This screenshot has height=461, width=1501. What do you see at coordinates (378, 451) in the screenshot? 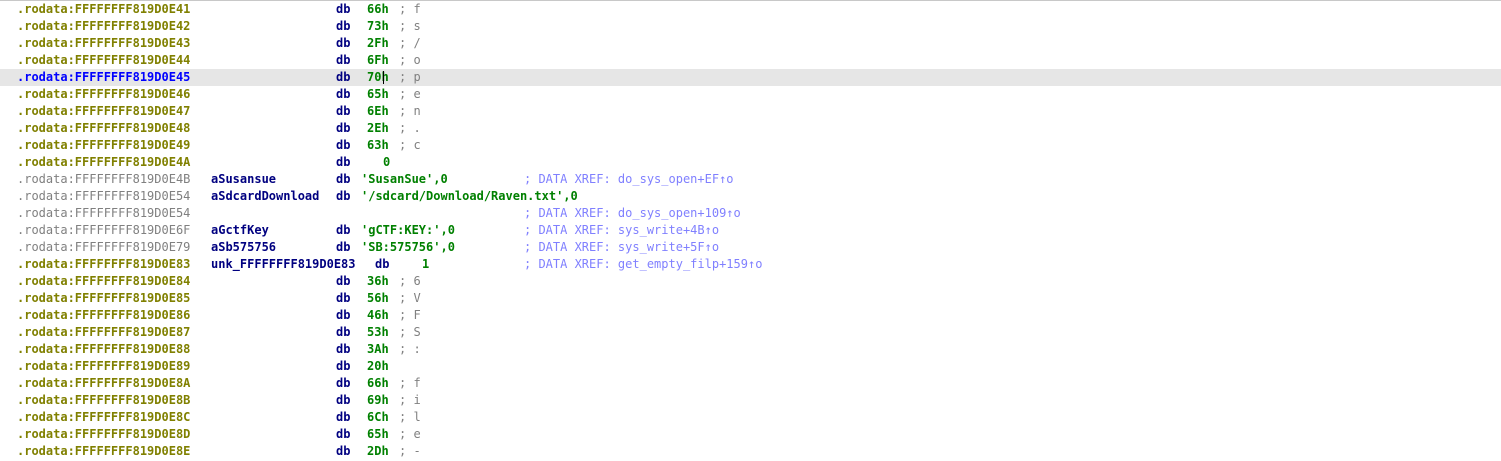
I see `line-operand: 2Dh` at bounding box center [378, 451].